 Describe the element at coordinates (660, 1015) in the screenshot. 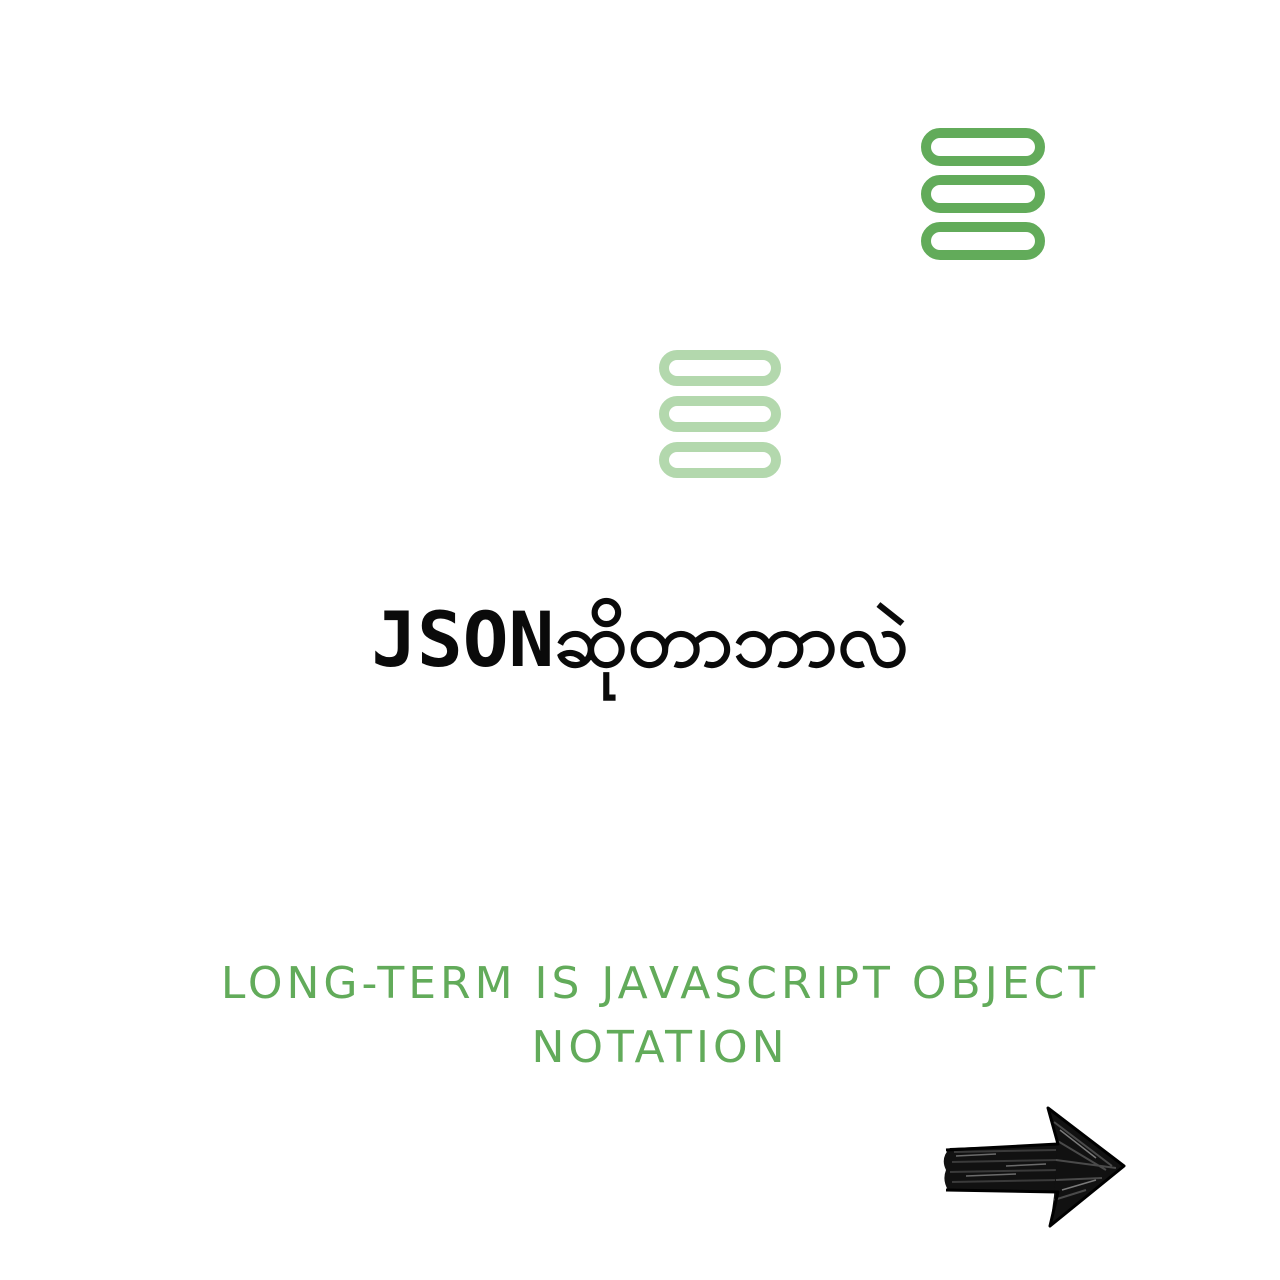

I see `subtitle: LONG-TERM IS JAVASCRIPT OBJECT NOTATION` at that location.